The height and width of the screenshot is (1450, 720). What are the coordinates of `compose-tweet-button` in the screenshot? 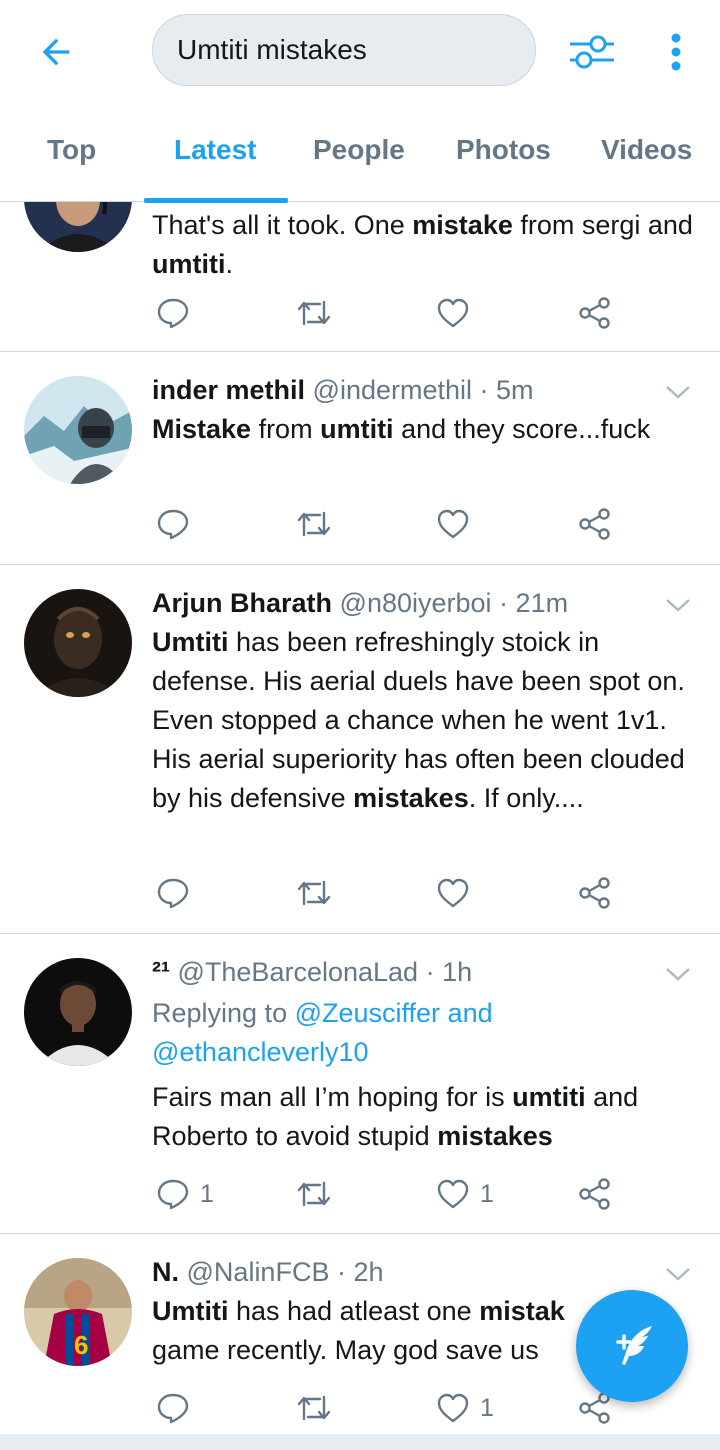 It's located at (632, 1346).